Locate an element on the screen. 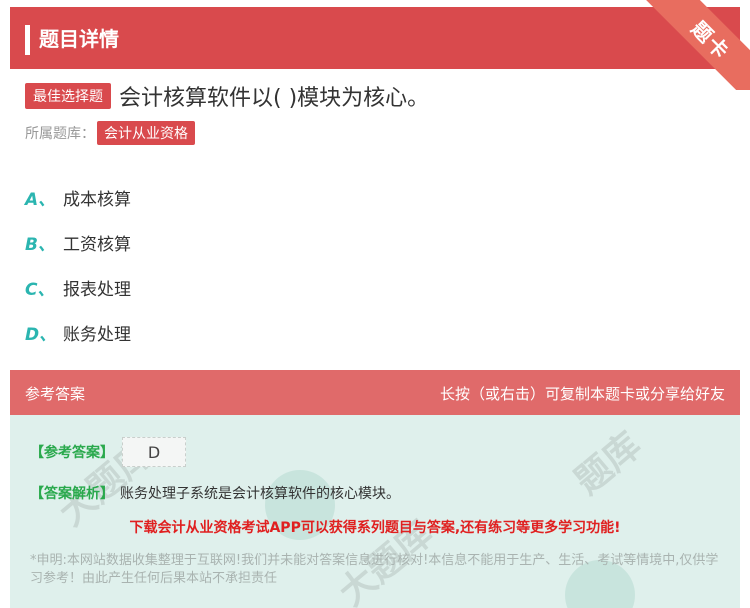 Image resolution: width=750 pixels, height=608 pixels. answer-row: 【参考答案】 D is located at coordinates (108, 452).